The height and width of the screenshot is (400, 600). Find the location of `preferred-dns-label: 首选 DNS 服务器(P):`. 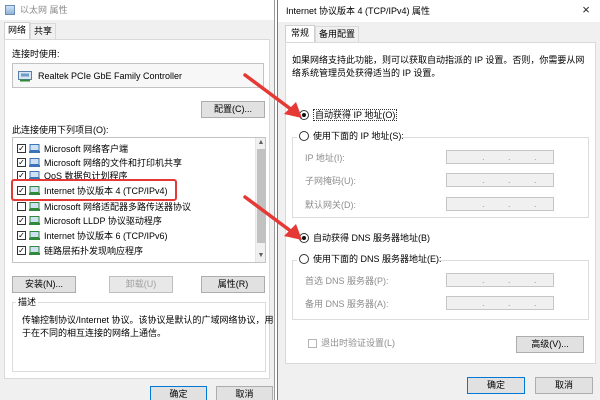

preferred-dns-label: 首选 DNS 服务器(P): is located at coordinates (347, 281).